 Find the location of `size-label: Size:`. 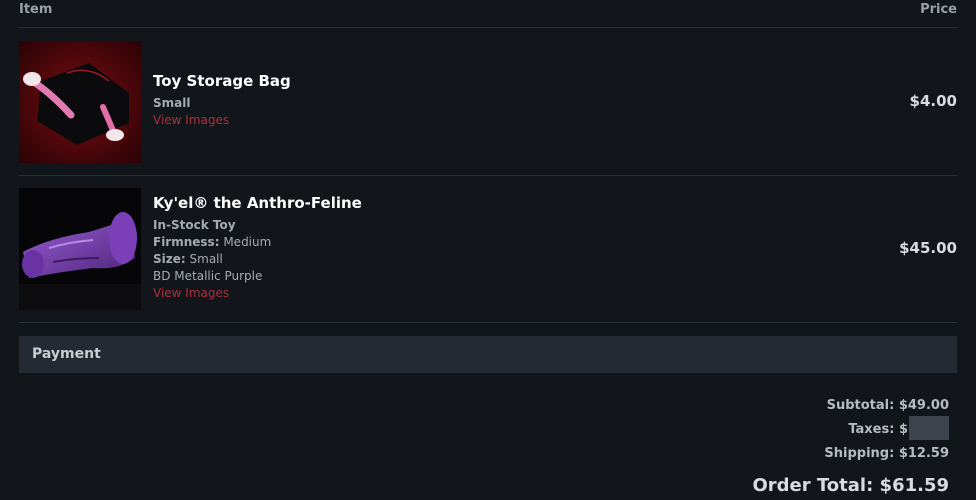

size-label: Size: is located at coordinates (169, 259).